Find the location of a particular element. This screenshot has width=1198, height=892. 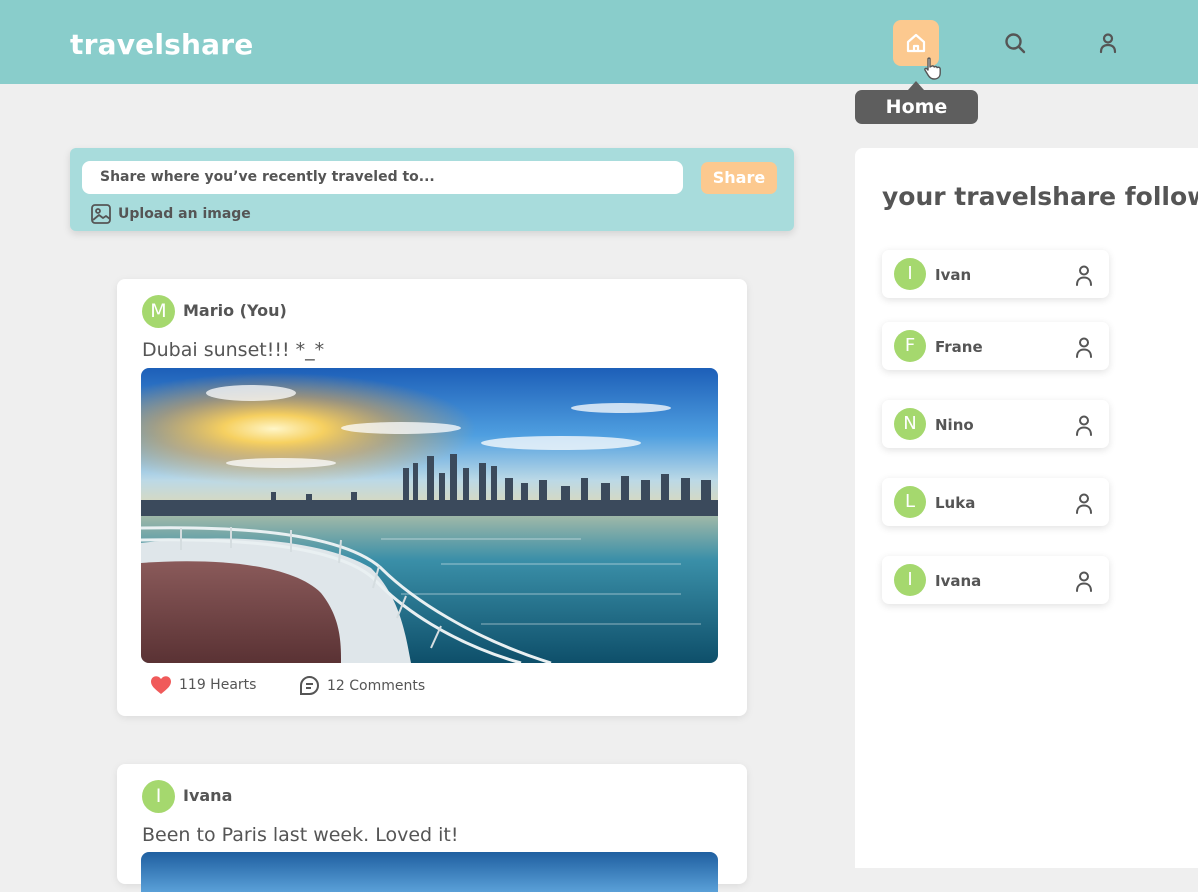

follow-name: Nino is located at coordinates (954, 425).